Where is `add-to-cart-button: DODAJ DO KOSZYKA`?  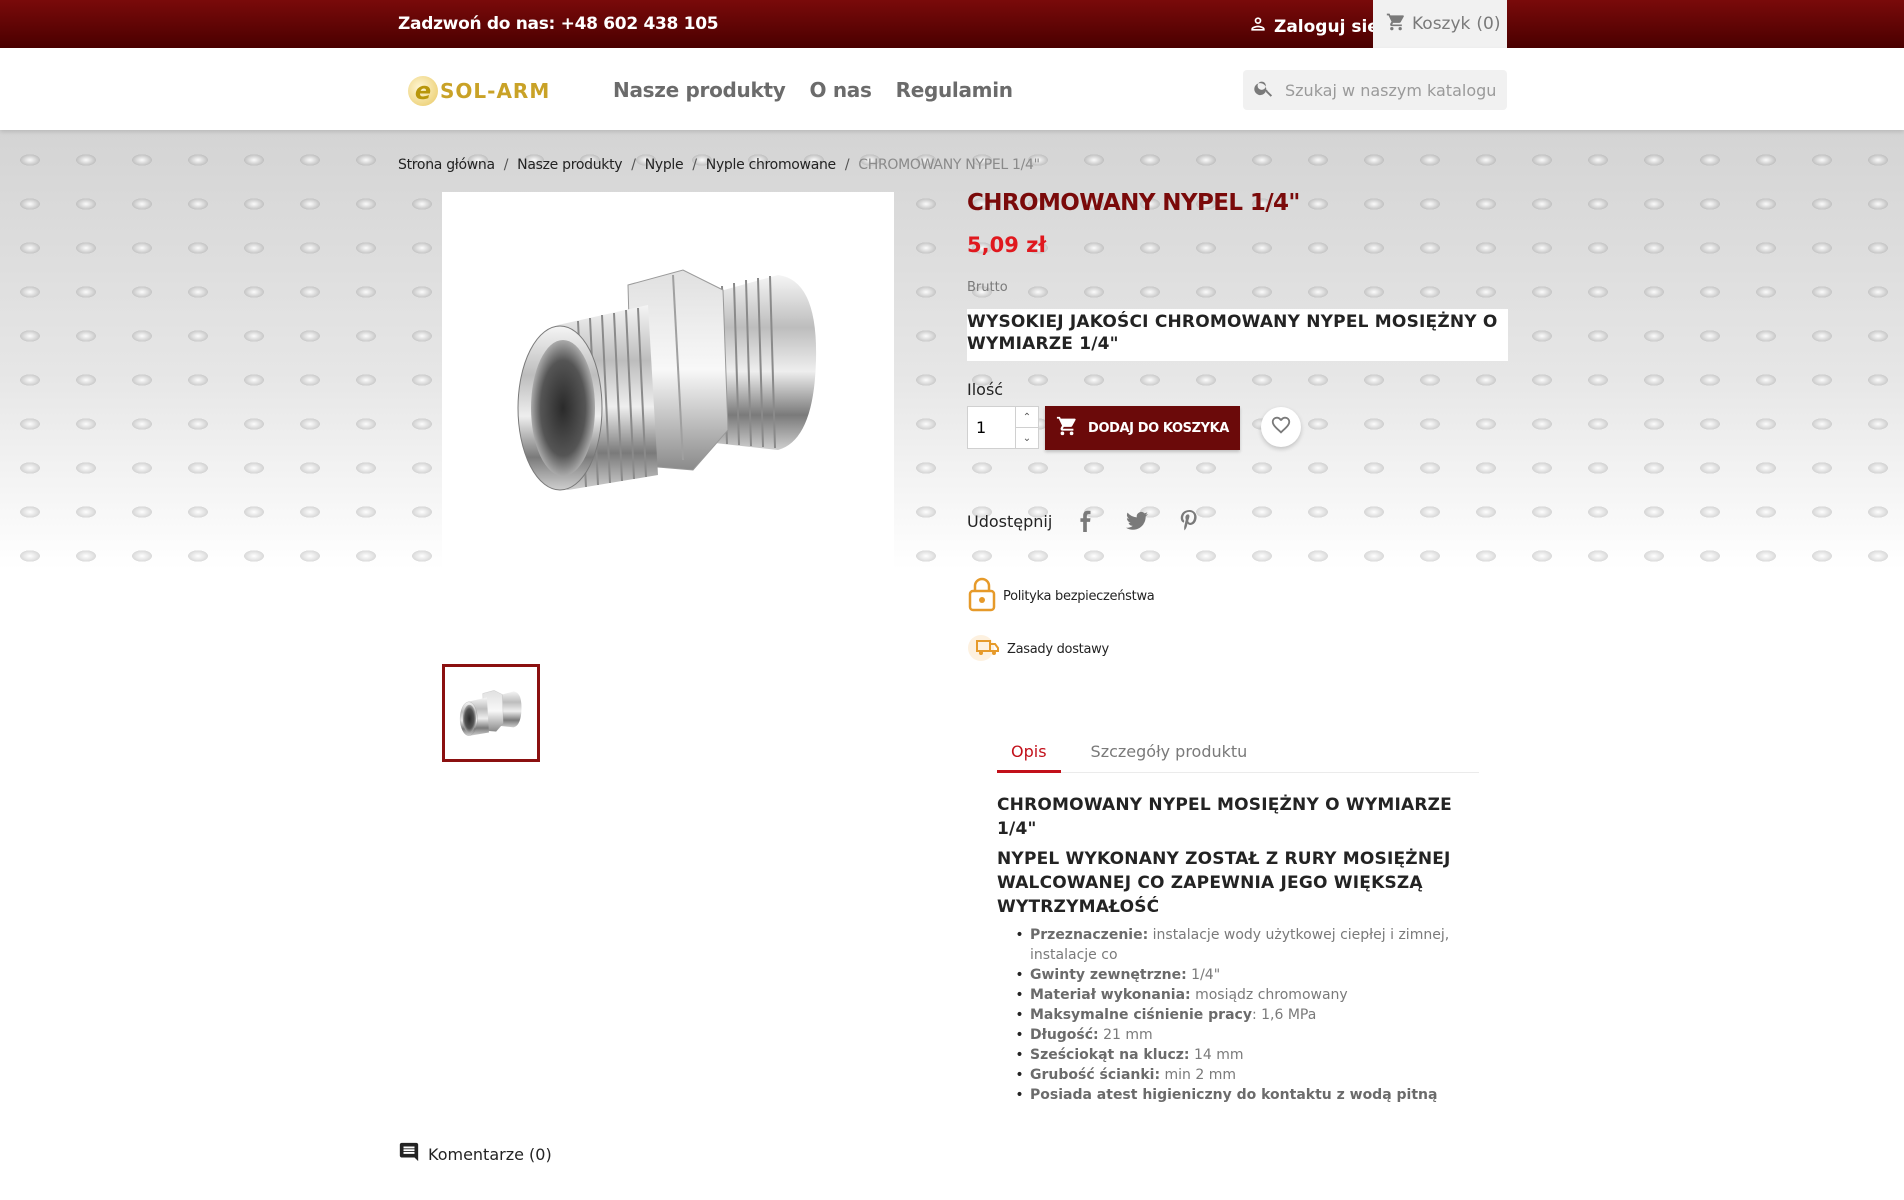 add-to-cart-button: DODAJ DO KOSZYKA is located at coordinates (1142, 428).